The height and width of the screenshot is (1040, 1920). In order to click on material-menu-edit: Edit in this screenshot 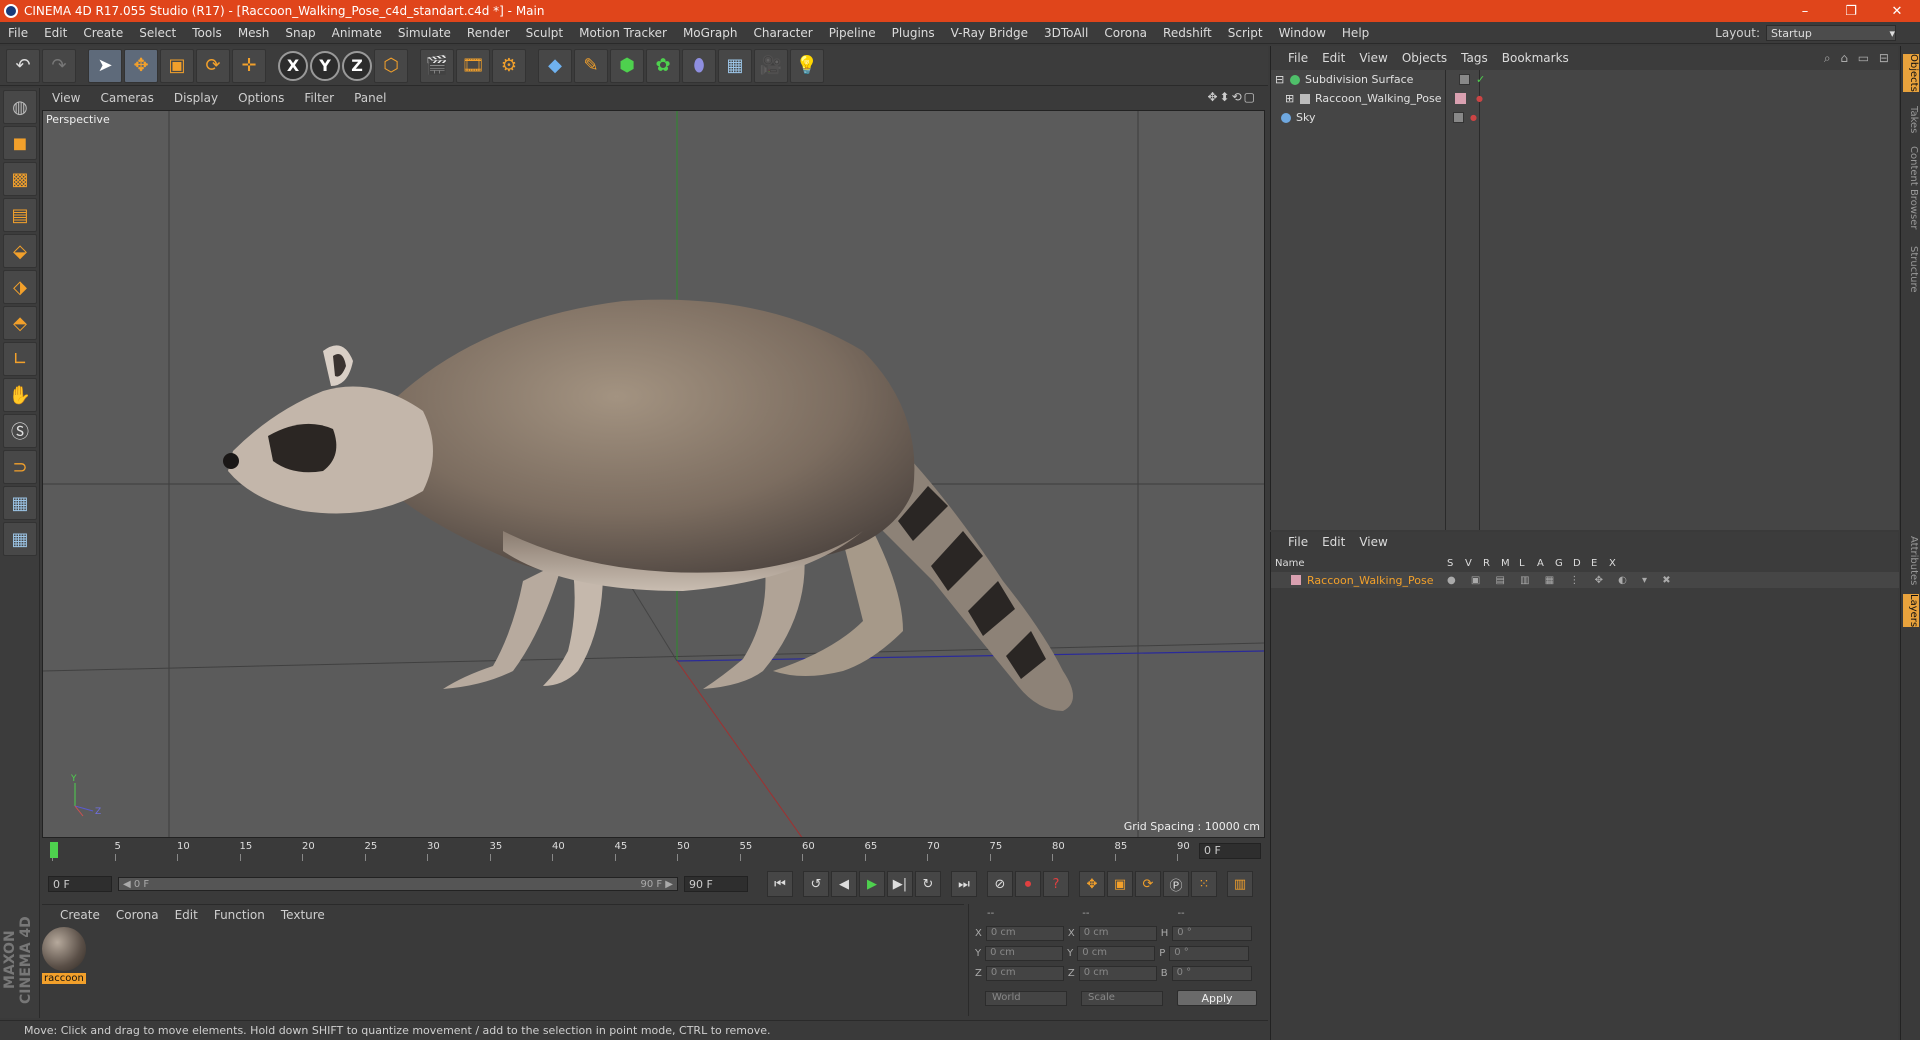, I will do `click(186, 915)`.